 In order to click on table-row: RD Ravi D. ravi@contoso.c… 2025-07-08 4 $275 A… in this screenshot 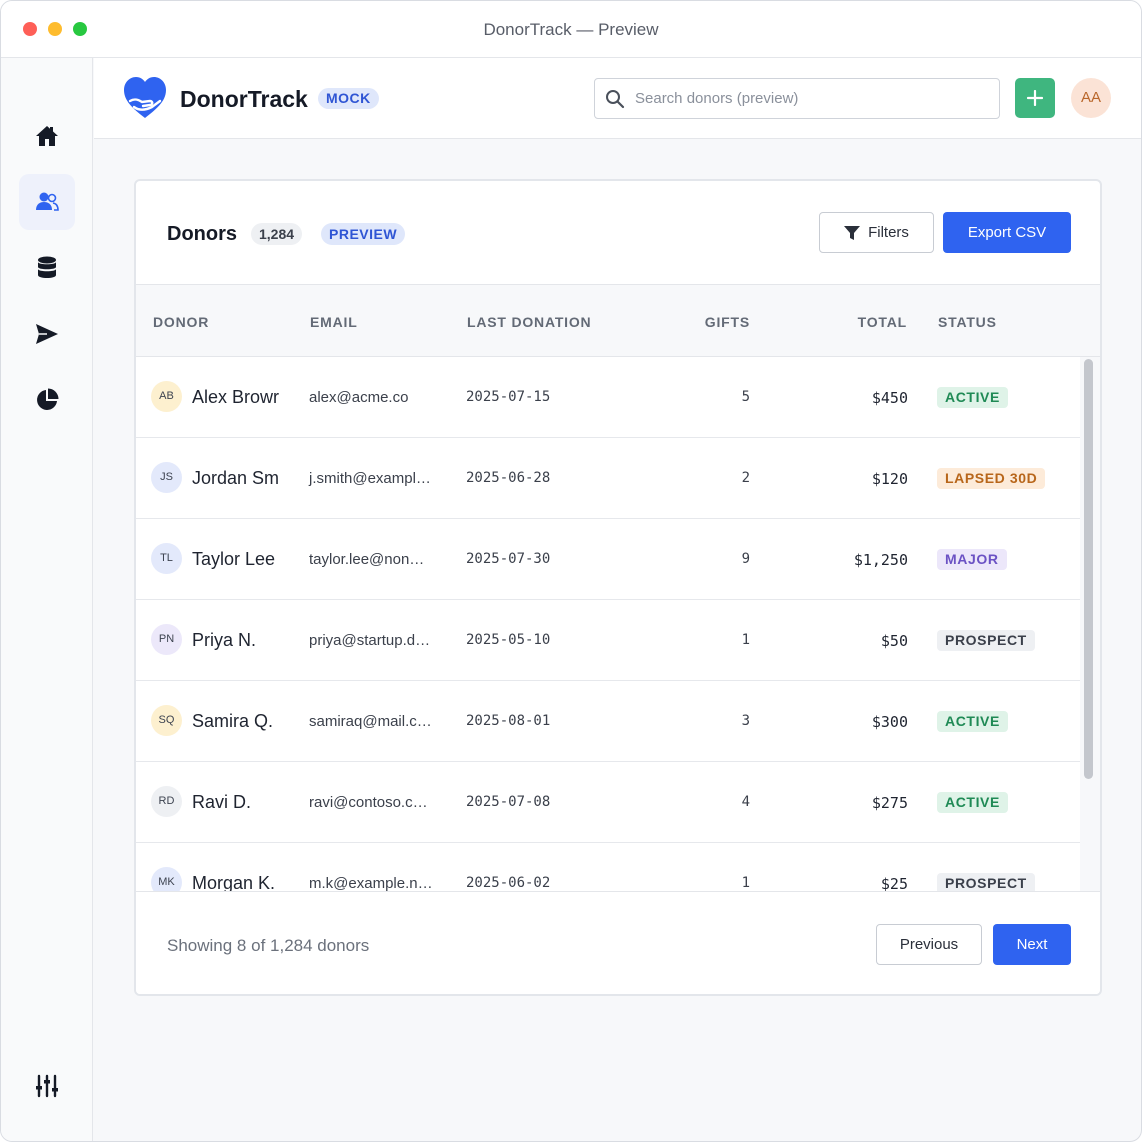, I will do `click(608, 802)`.